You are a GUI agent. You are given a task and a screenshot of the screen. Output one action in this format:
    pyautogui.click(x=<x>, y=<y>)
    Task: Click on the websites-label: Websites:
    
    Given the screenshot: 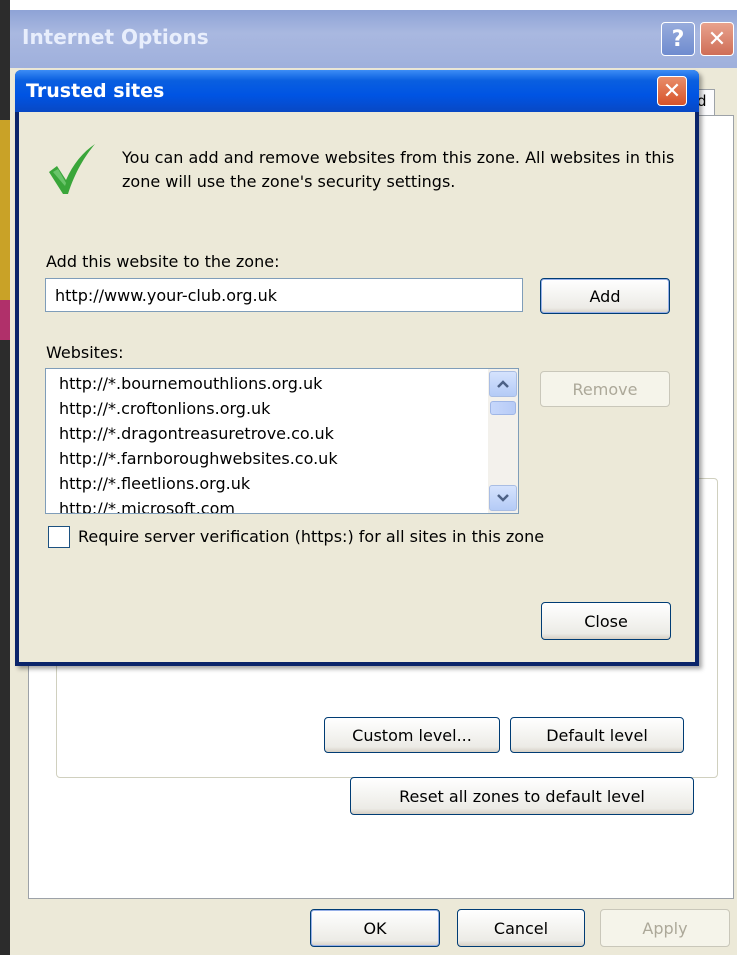 What is the action you would take?
    pyautogui.click(x=85, y=352)
    